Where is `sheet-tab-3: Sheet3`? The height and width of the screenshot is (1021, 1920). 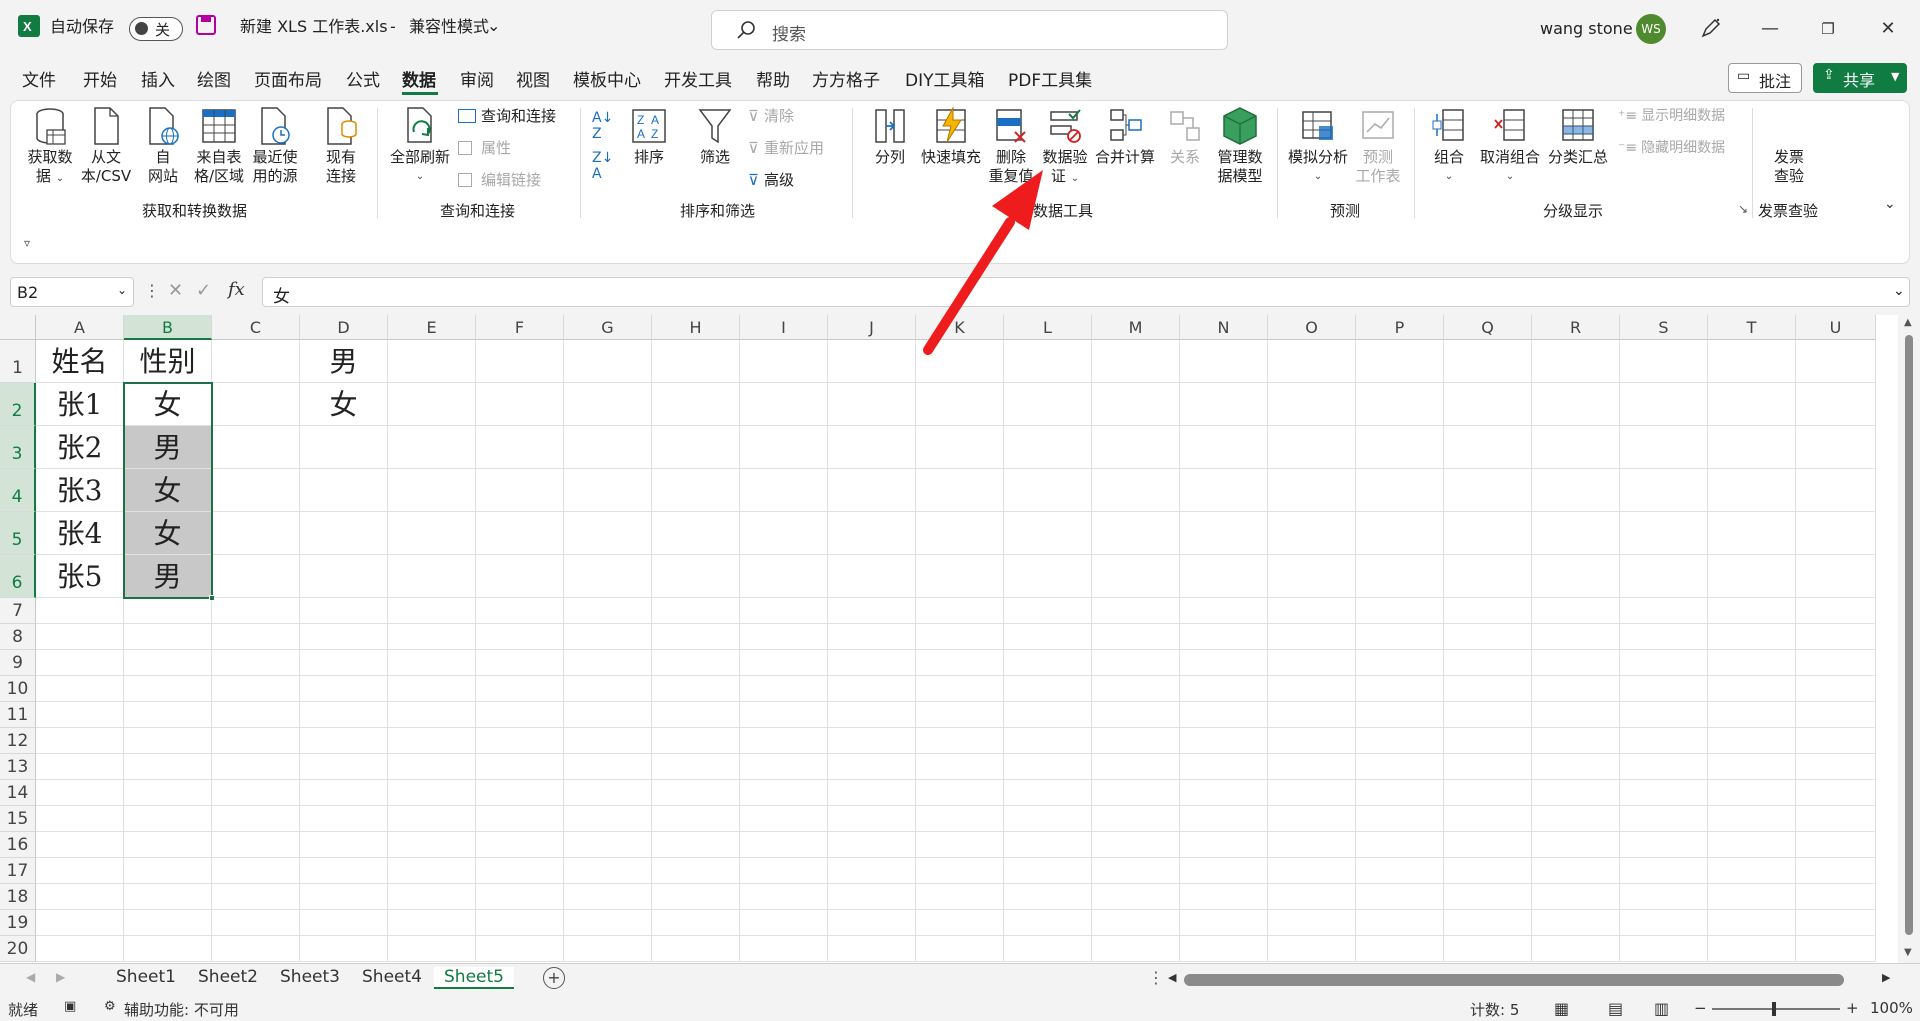
sheet-tab-3: Sheet3 is located at coordinates (310, 977).